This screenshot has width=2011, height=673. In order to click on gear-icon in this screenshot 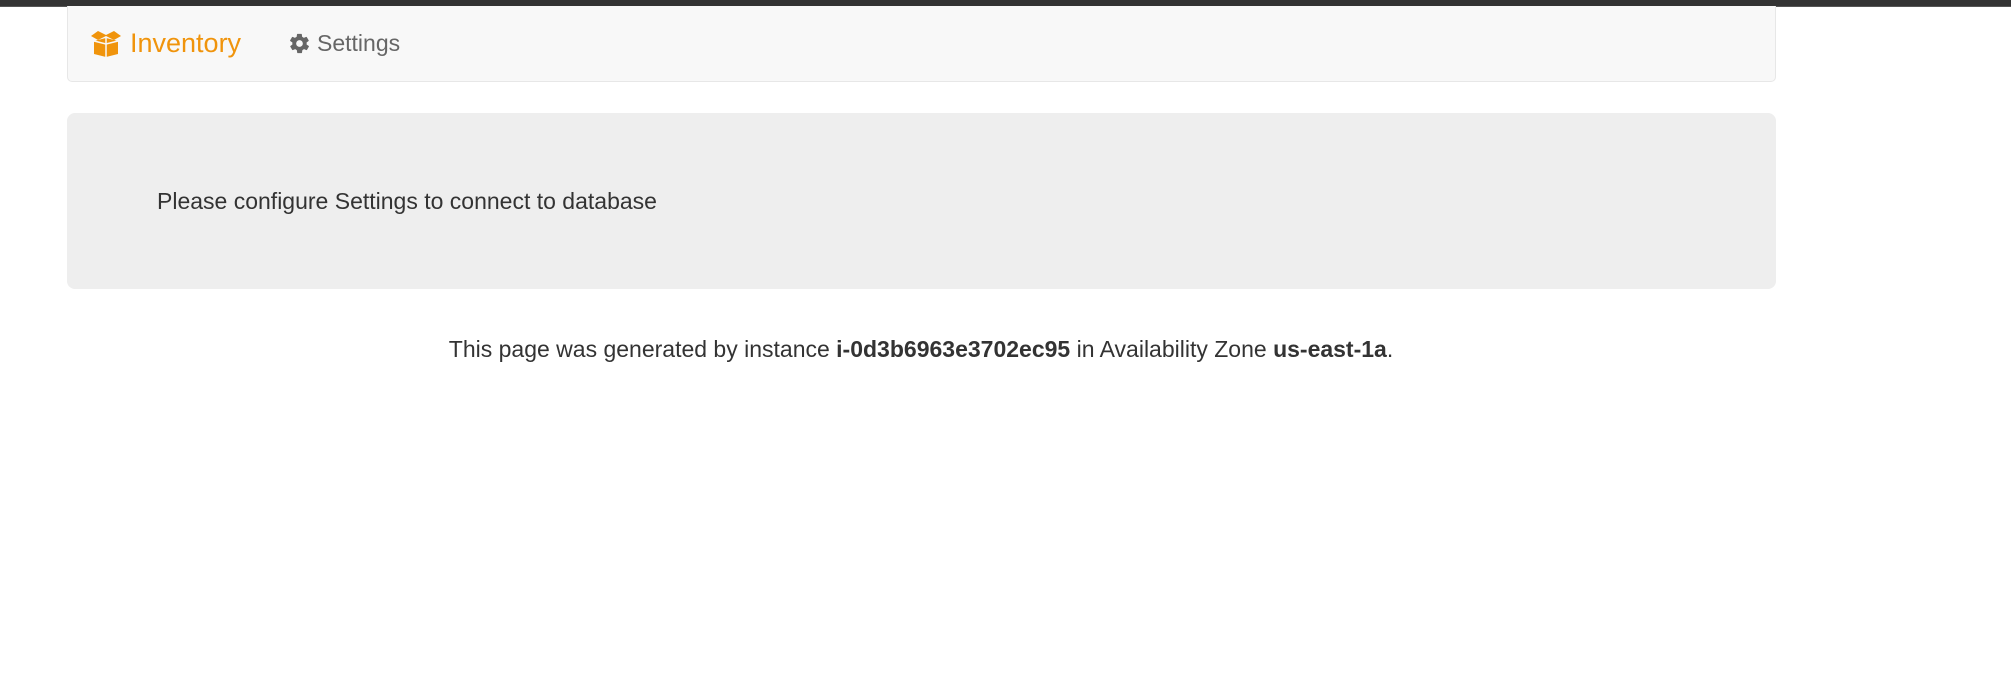, I will do `click(299, 43)`.